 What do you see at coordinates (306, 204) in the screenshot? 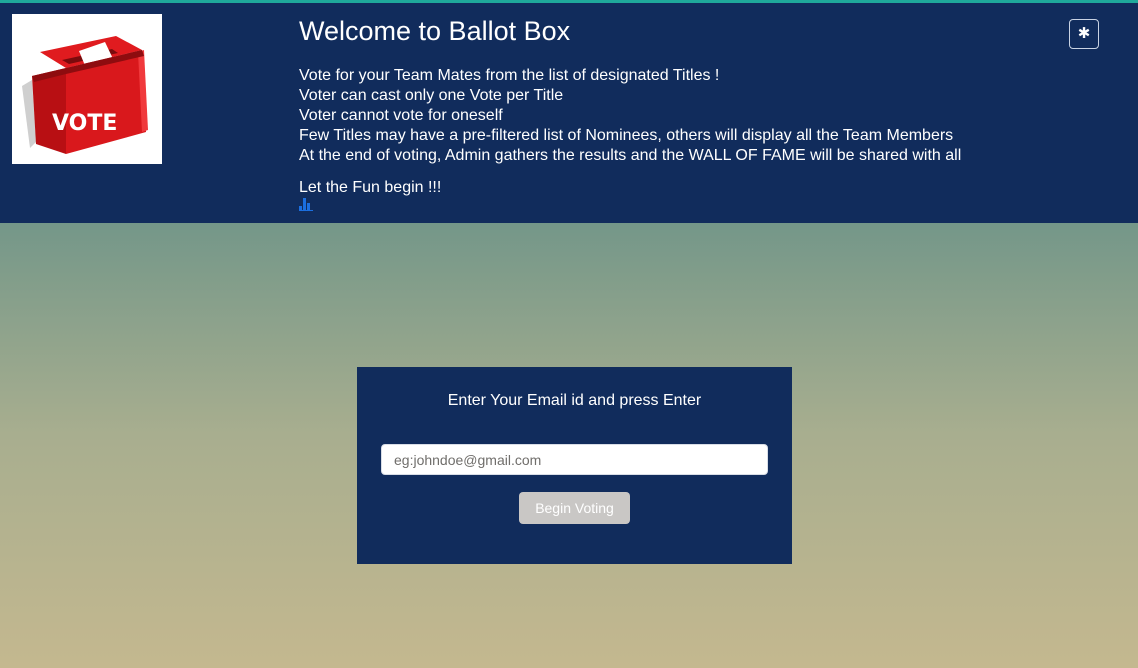
I see `bar-chart-icon` at bounding box center [306, 204].